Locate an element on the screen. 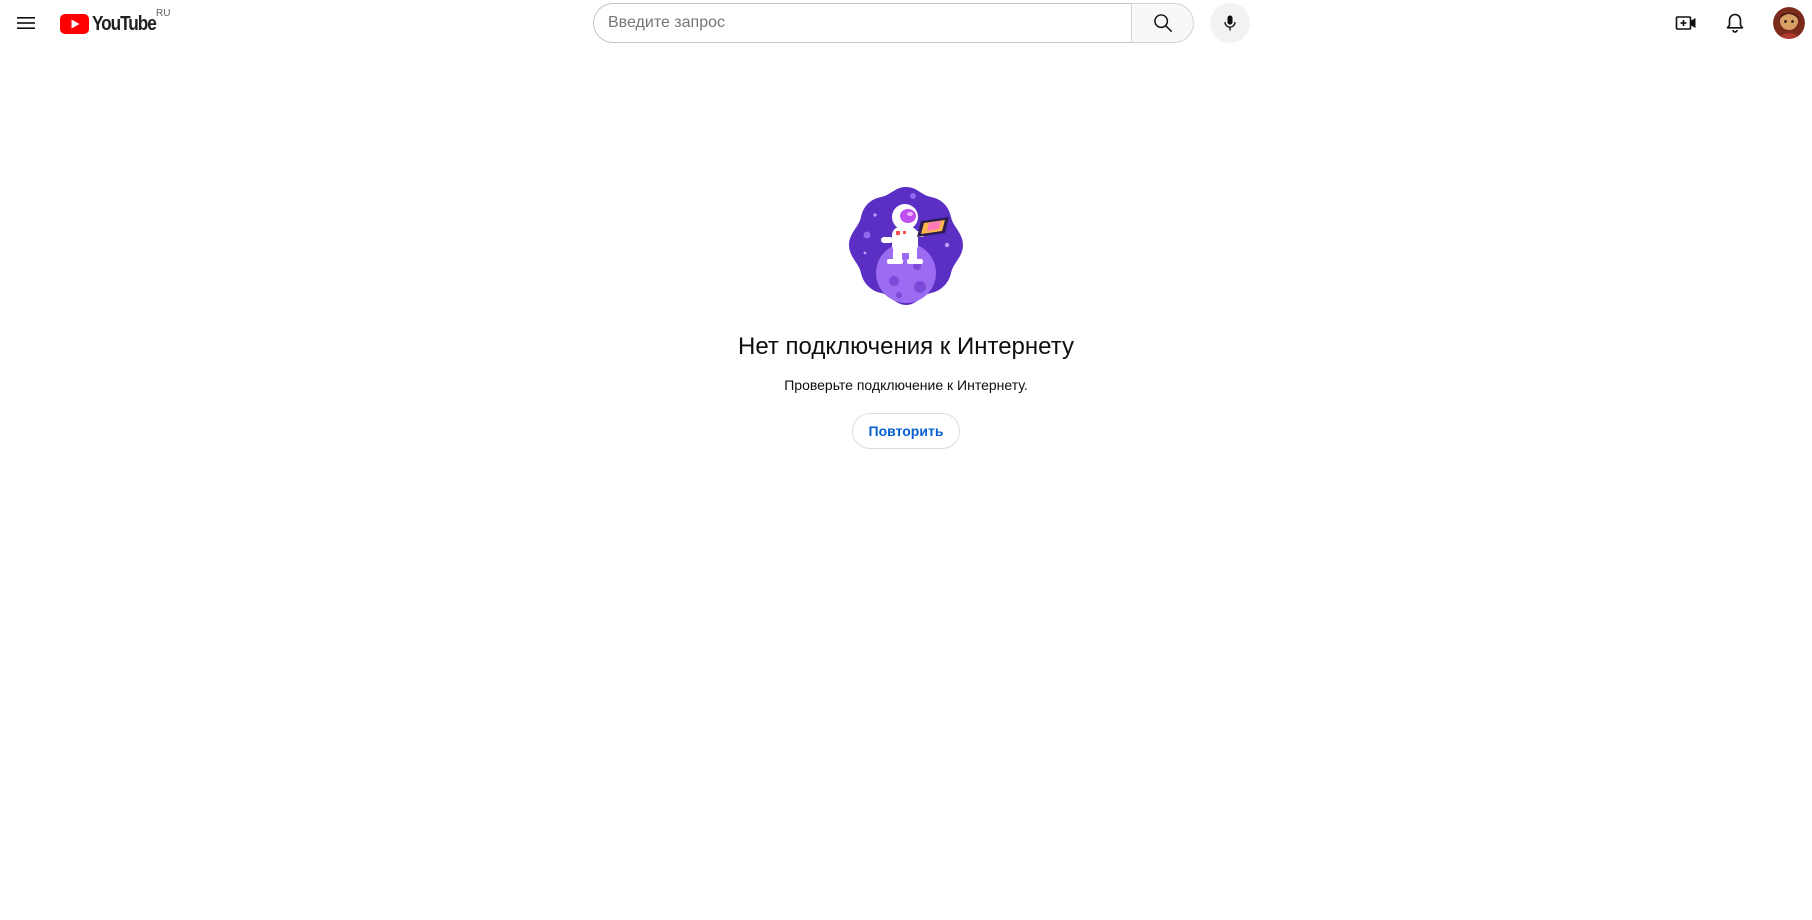  voice-search-button is located at coordinates (1230, 23).